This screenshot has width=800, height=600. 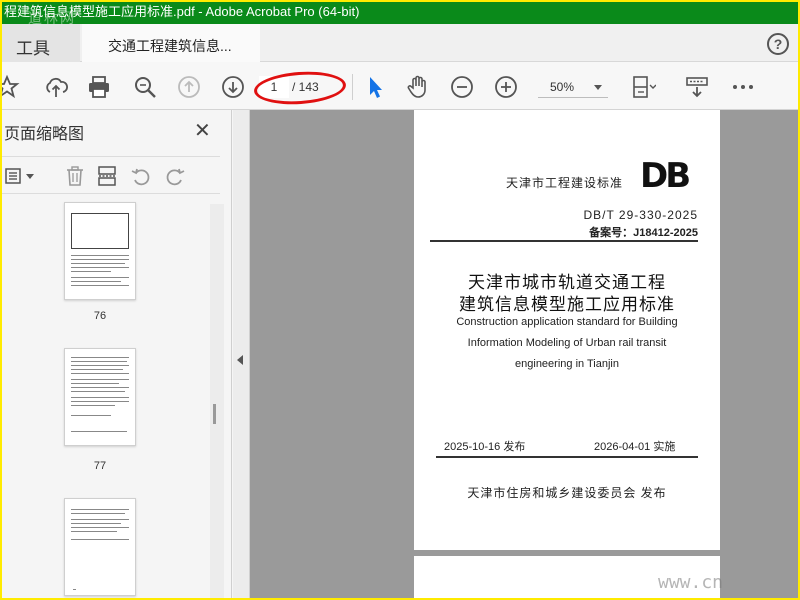 What do you see at coordinates (567, 364) in the screenshot?
I see `title-en-line3: engineering in Tianjin` at bounding box center [567, 364].